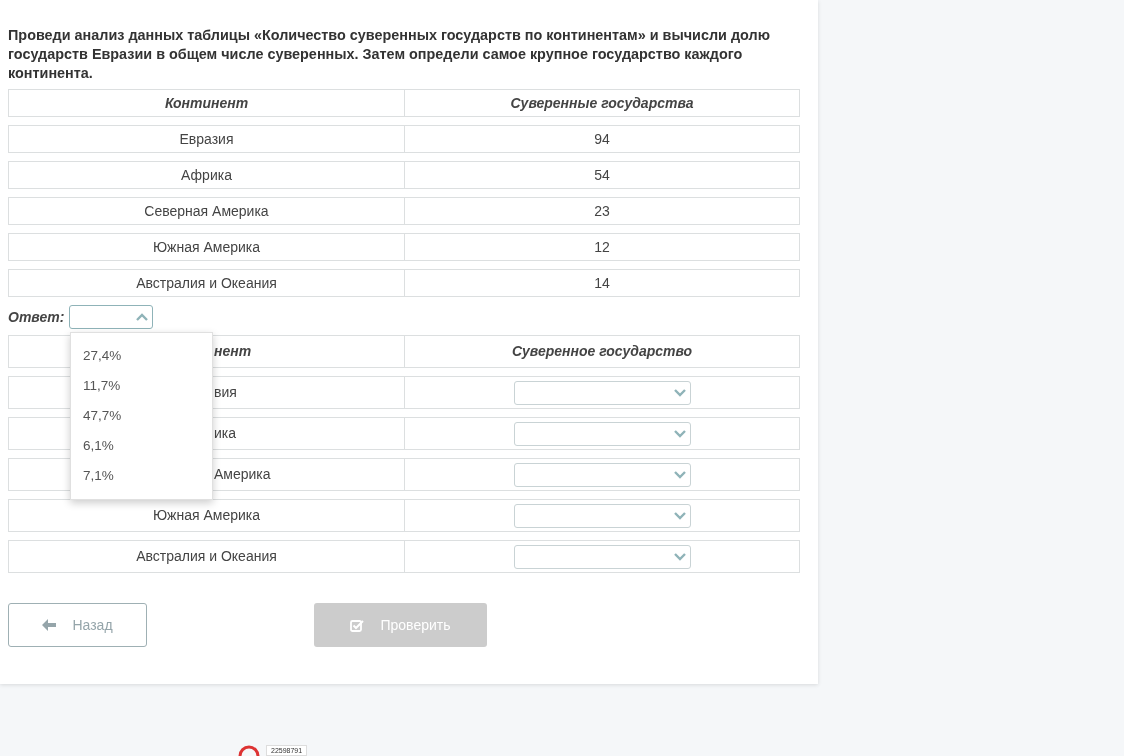 Image resolution: width=1124 pixels, height=756 pixels. What do you see at coordinates (601, 211) in the screenshot?
I see `table-cell: 23` at bounding box center [601, 211].